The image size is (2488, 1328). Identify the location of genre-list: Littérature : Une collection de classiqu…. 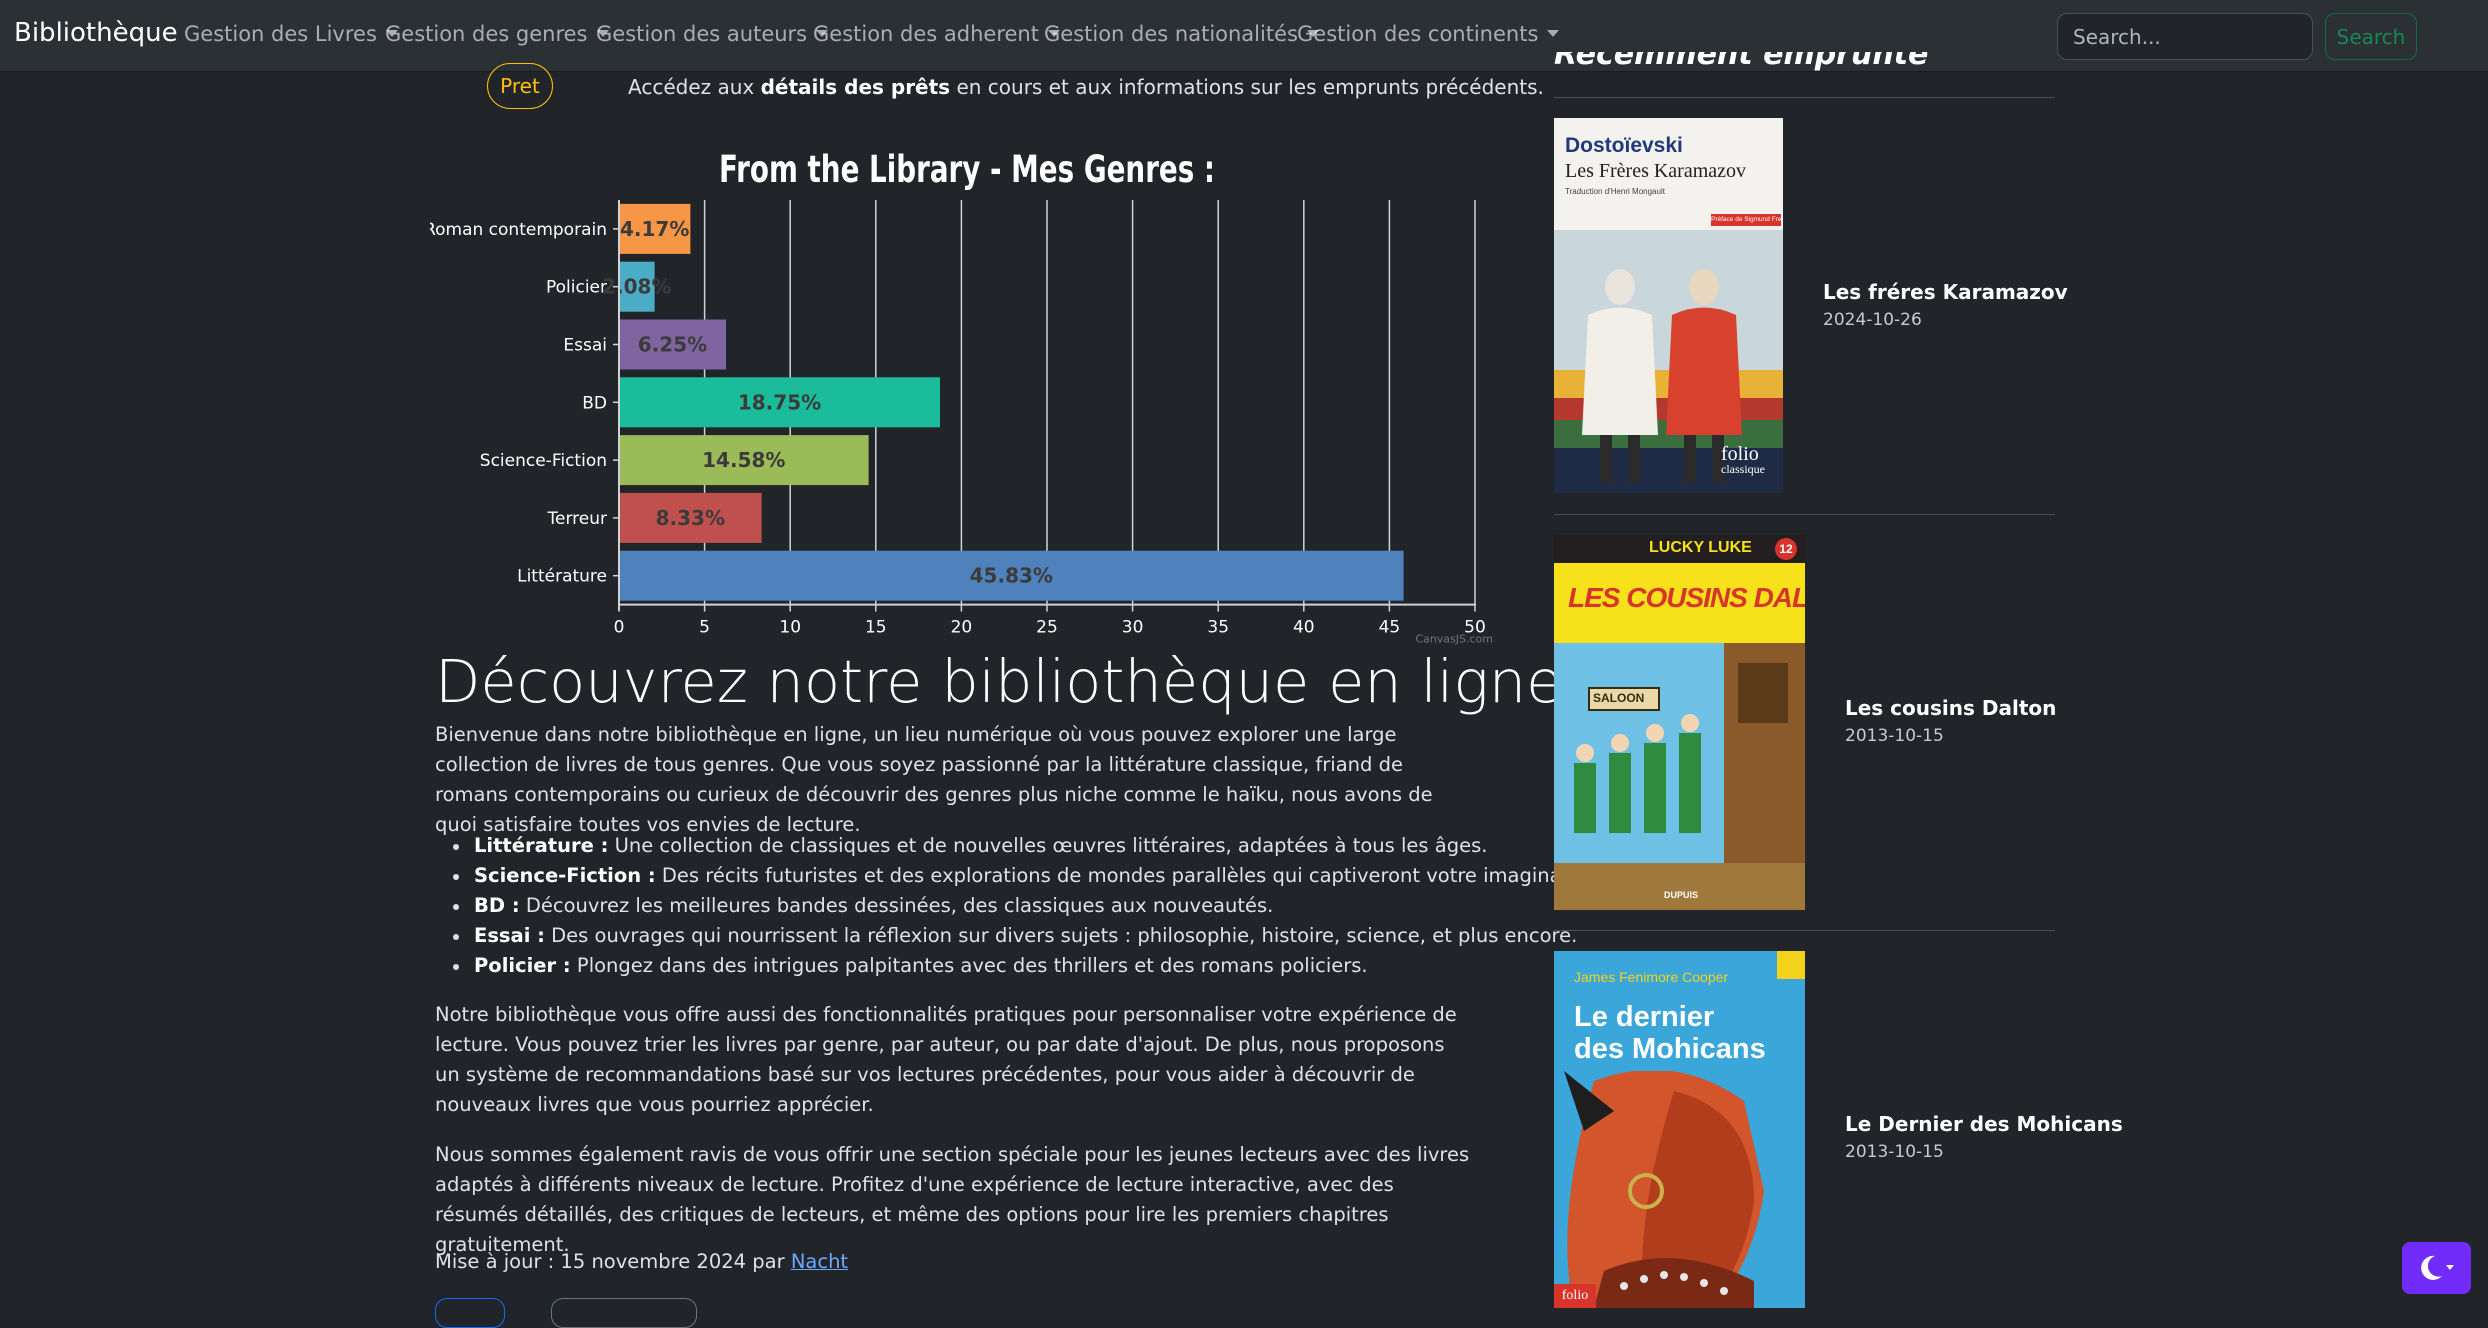
(1029, 906).